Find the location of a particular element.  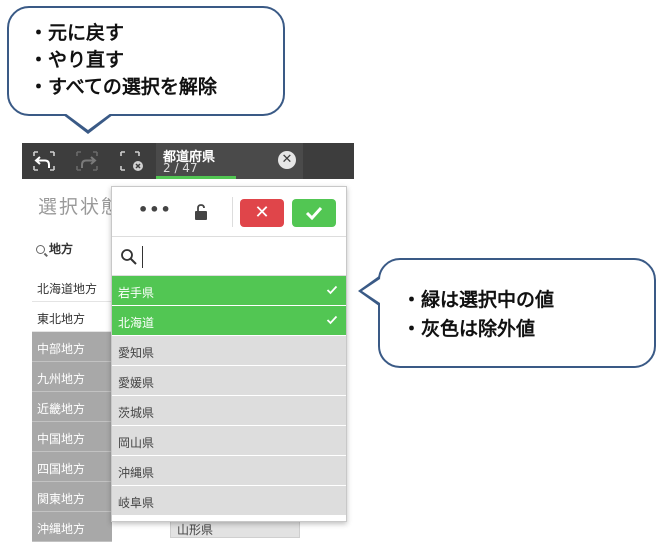

list-item: 中国地方 is located at coordinates (72, 437).